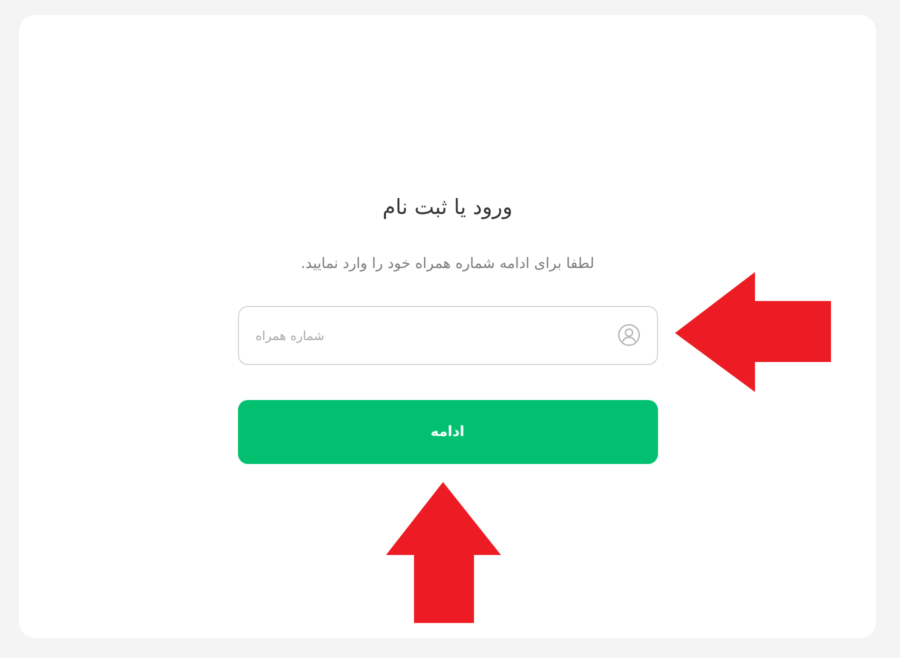 This screenshot has width=900, height=658. I want to click on phone-field: شماره همراه, so click(448, 335).